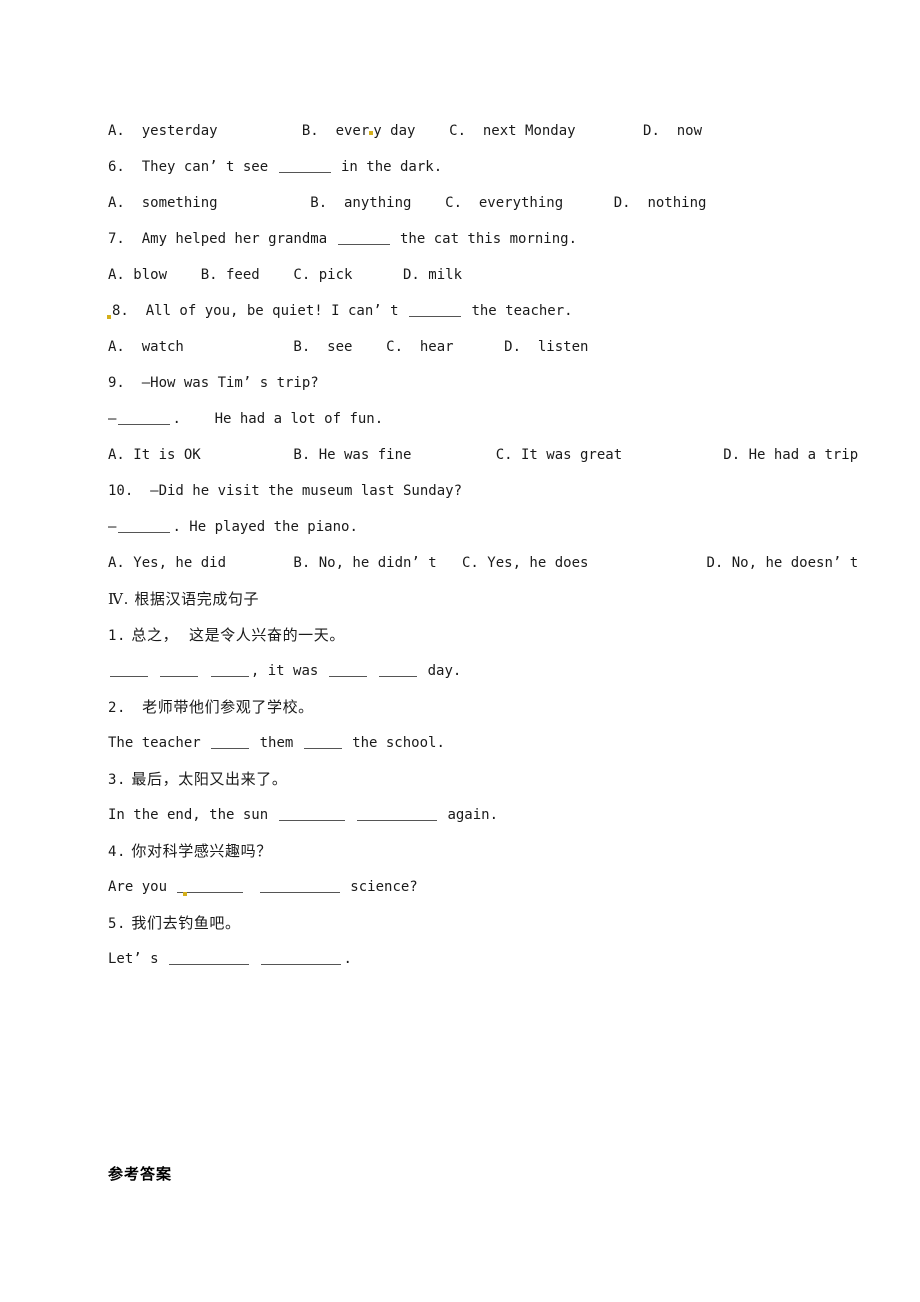  What do you see at coordinates (278, 419) in the screenshot?
I see `q9-reply-suffix: . He had a lot of fun.` at bounding box center [278, 419].